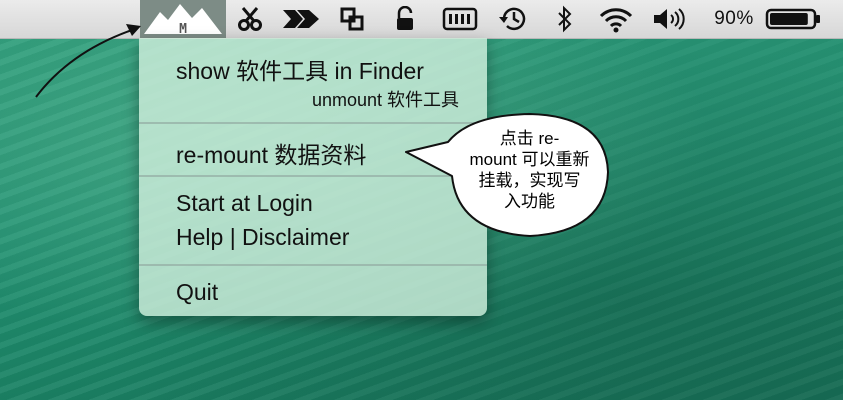  Describe the element at coordinates (529, 170) in the screenshot. I see `callout-text: 点击 re- mount 可以重新 挂载，实现写 入功能` at that location.